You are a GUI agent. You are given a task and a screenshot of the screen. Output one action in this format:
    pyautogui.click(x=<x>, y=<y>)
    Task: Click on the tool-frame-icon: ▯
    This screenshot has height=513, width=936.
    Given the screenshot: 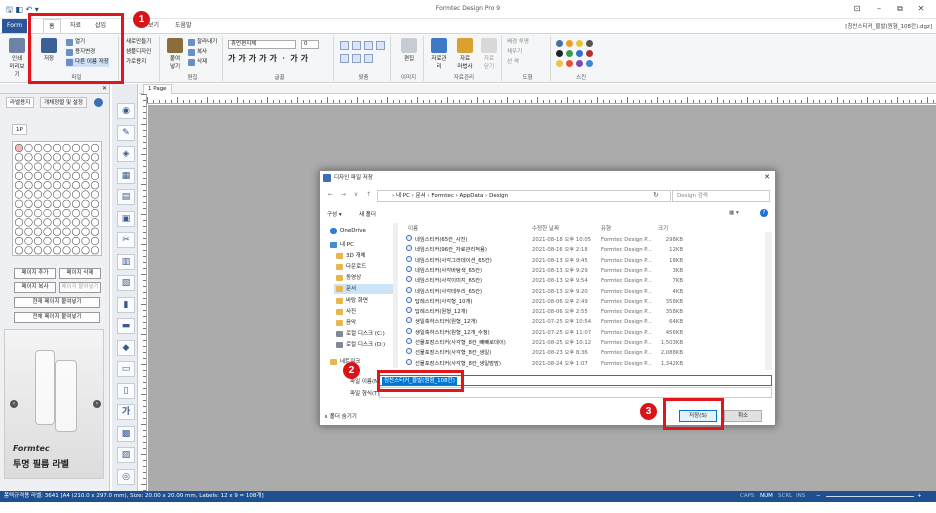 What is the action you would take?
    pyautogui.click(x=126, y=390)
    